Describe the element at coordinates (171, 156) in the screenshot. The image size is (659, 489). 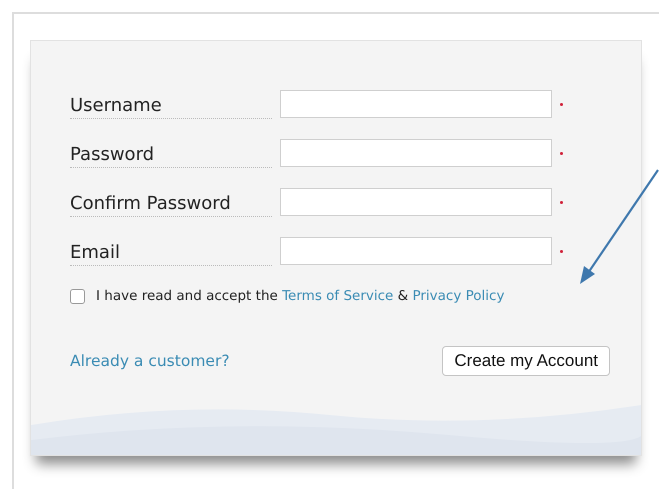
I see `field-label: Password` at that location.